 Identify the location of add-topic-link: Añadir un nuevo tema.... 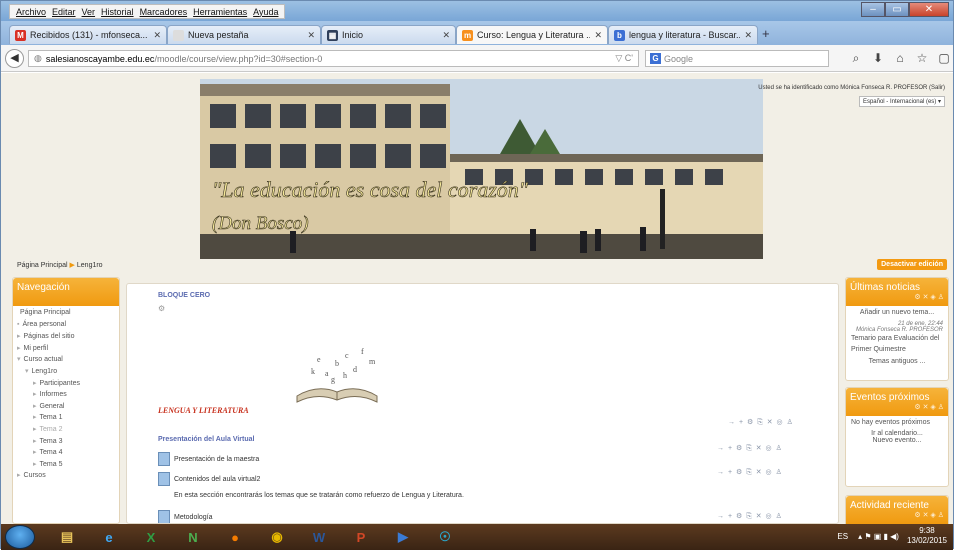
(897, 312).